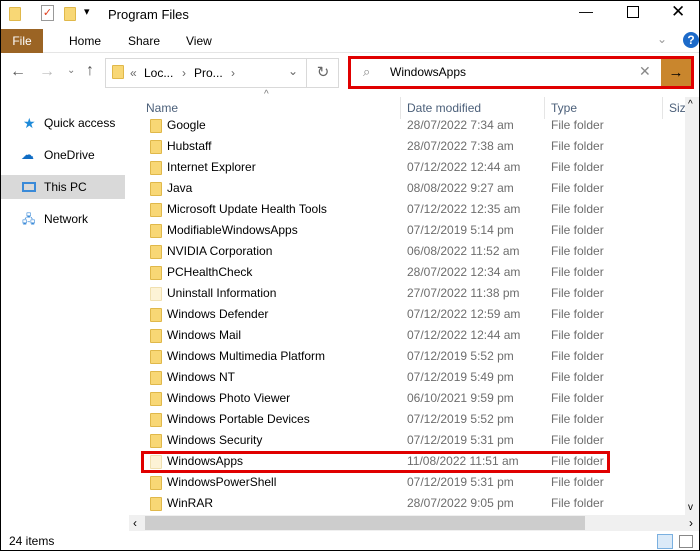  Describe the element at coordinates (690, 507) in the screenshot. I see `scroll-down-icon: v` at that location.